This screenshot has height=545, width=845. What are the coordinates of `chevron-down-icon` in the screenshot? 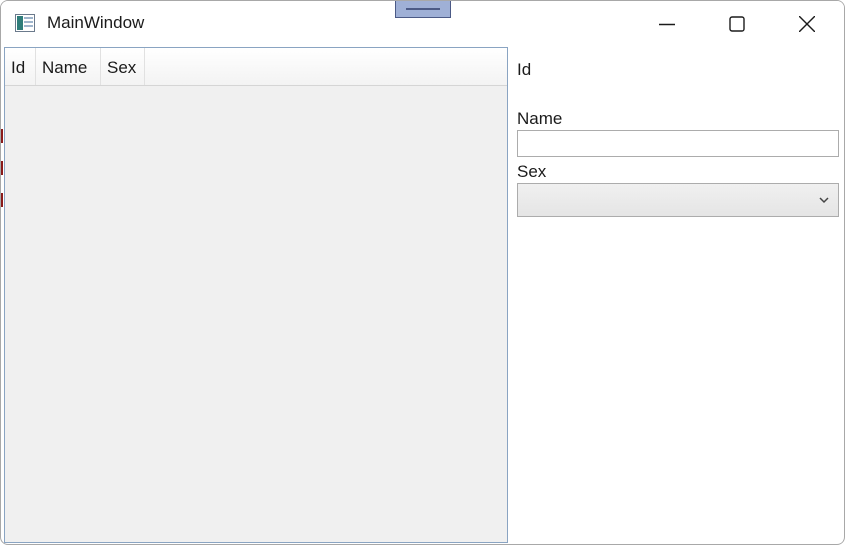 It's located at (824, 200).